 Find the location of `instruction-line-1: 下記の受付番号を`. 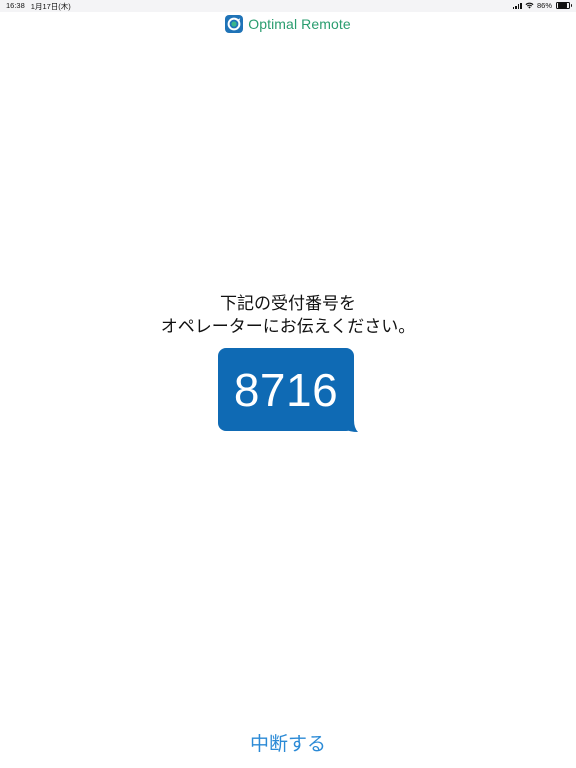

instruction-line-1: 下記の受付番号を is located at coordinates (288, 304).